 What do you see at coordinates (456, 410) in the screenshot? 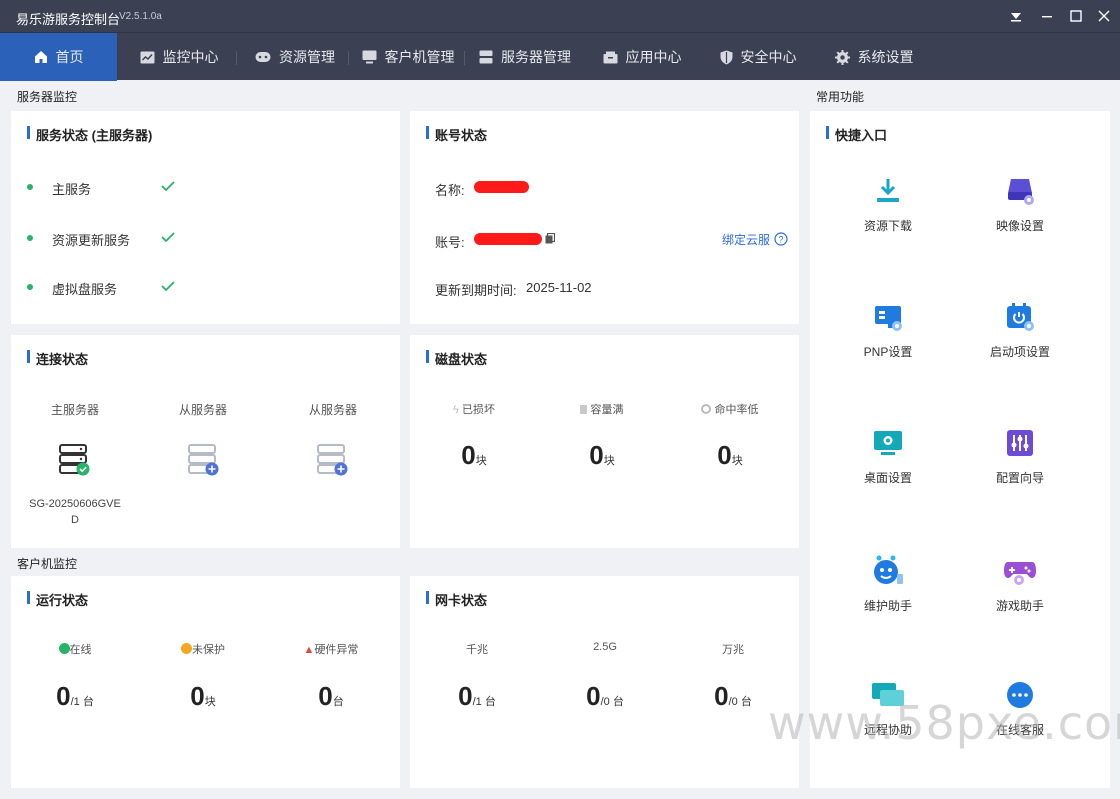
I see `lightning-icon: ϟ` at bounding box center [456, 410].